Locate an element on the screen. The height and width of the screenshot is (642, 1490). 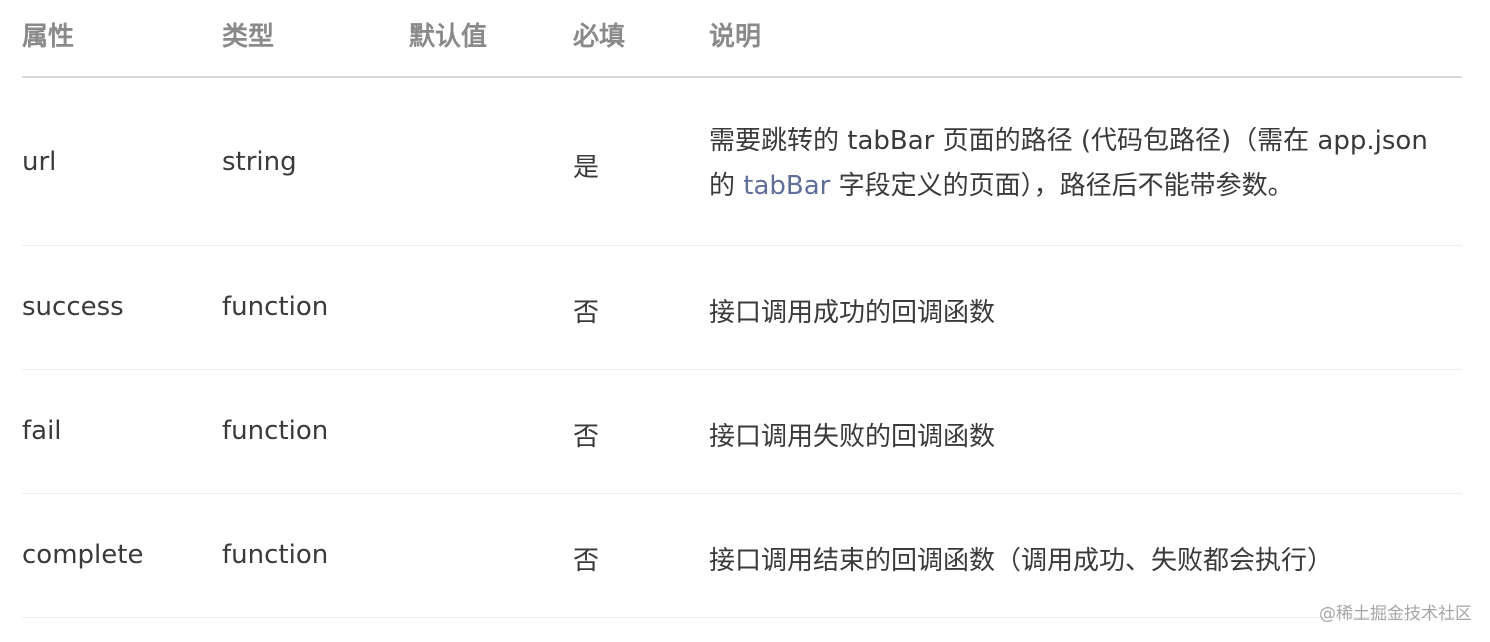
header-description: 说明 is located at coordinates (735, 37).